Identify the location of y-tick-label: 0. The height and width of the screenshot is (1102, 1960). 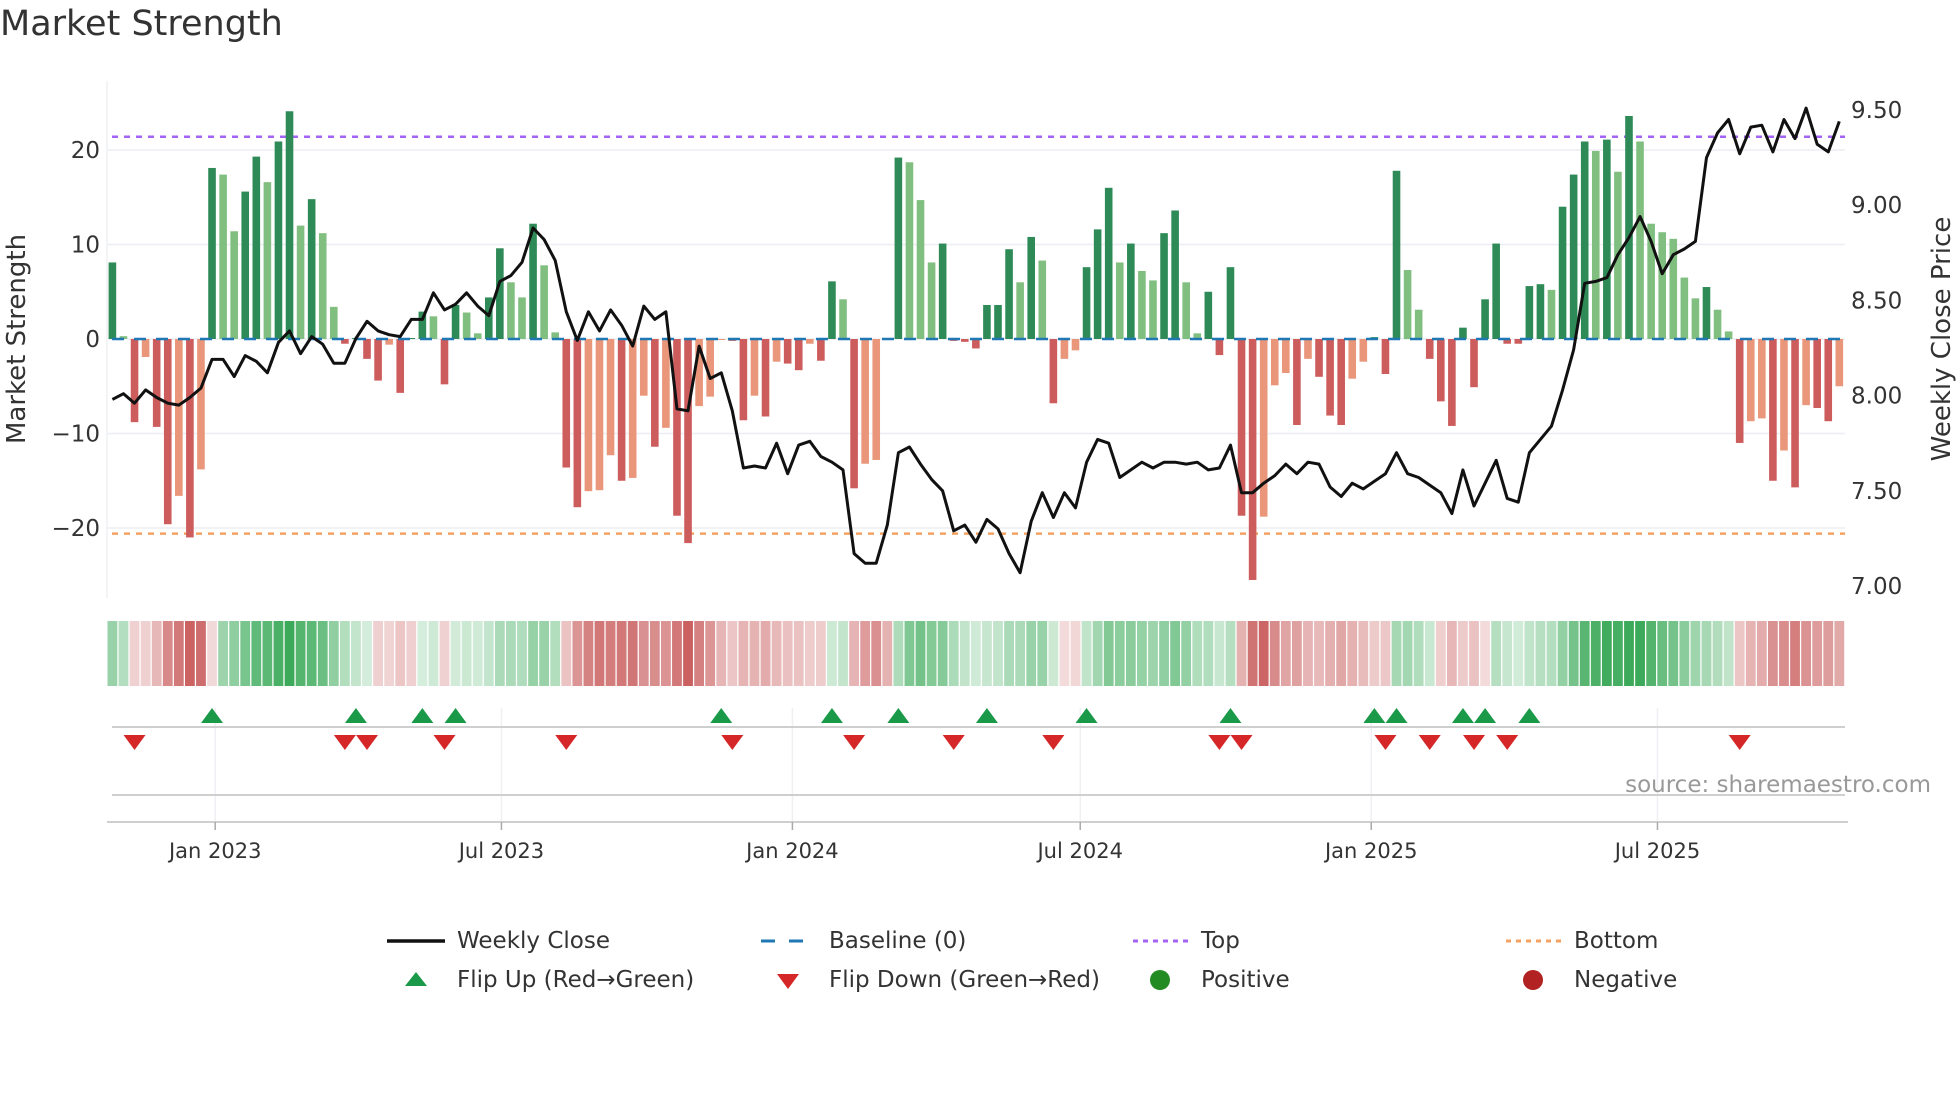
(92, 340).